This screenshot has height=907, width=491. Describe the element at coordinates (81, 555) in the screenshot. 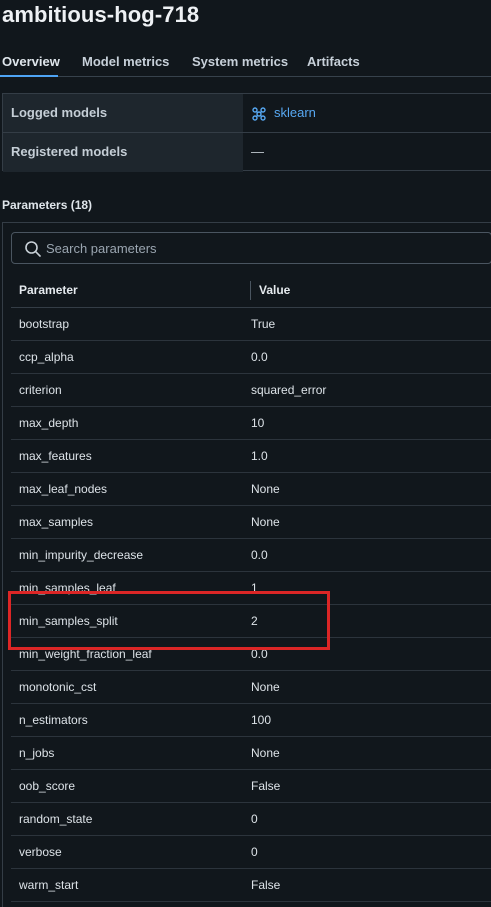

I see `param-name: min_impurity_decrease` at that location.